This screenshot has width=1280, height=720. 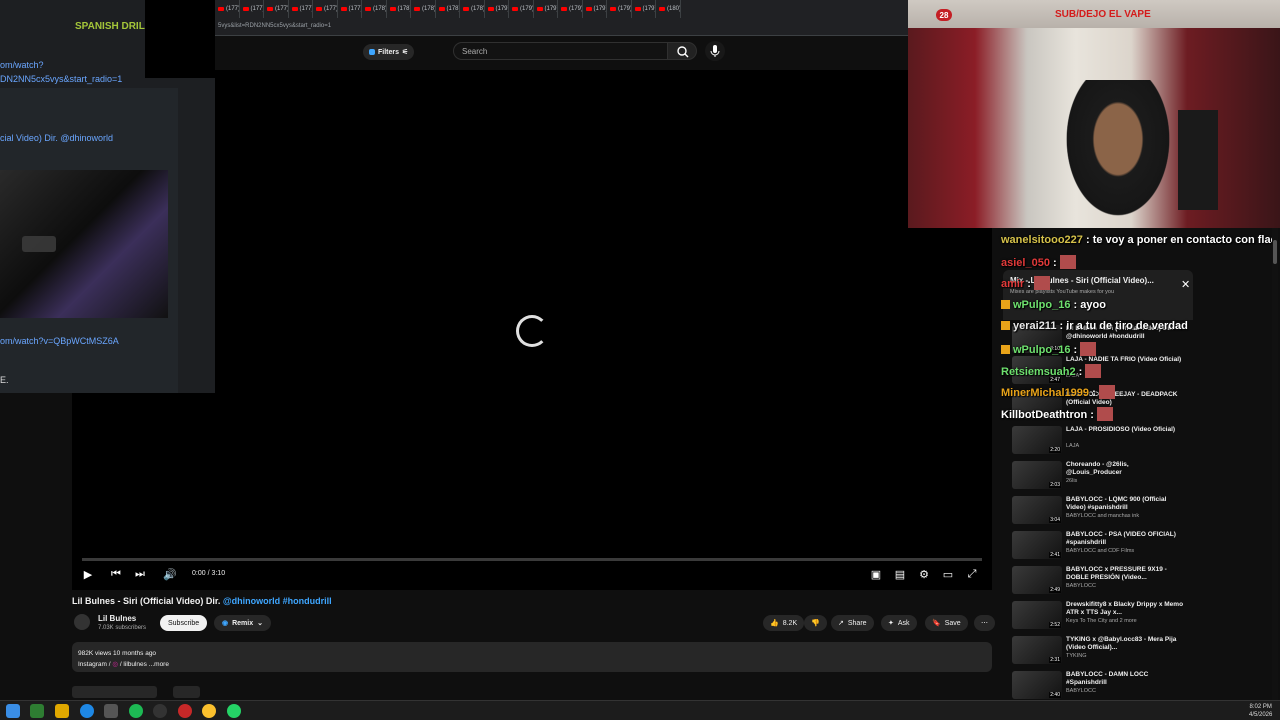 I want to click on play-button: ▶, so click(x=88, y=574).